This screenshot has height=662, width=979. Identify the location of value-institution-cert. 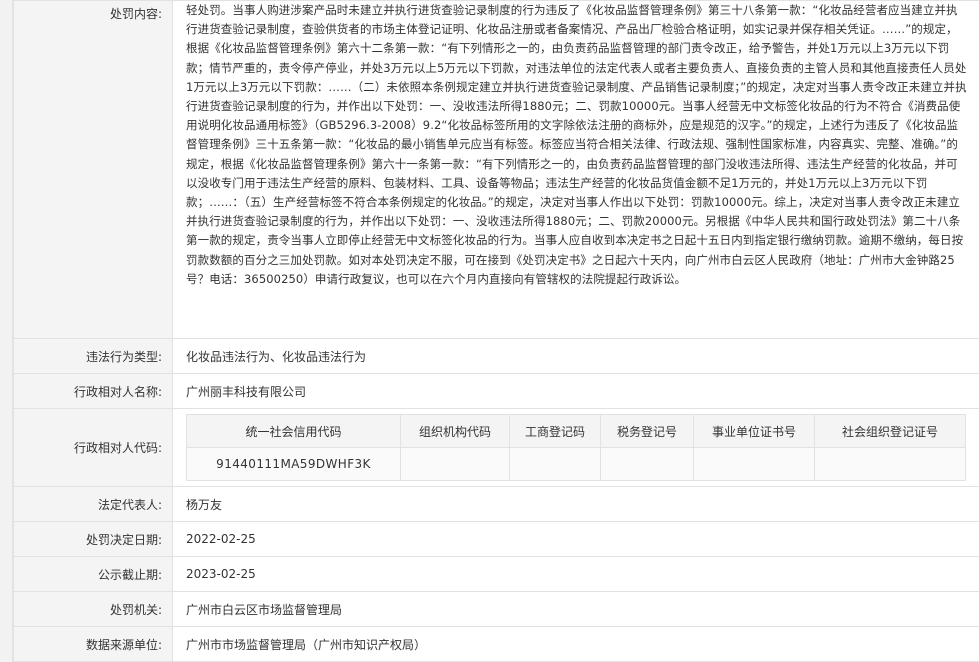
(754, 464).